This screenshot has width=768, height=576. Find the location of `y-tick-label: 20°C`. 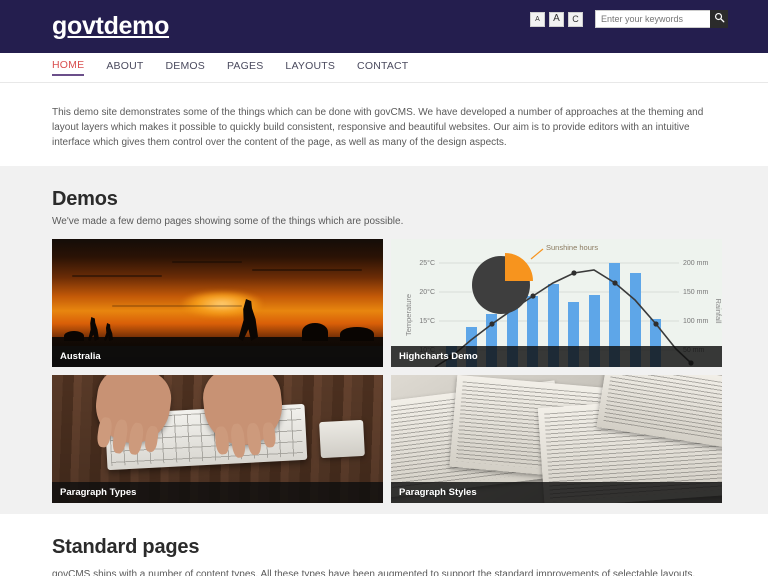

y-tick-label: 20°C is located at coordinates (427, 292).